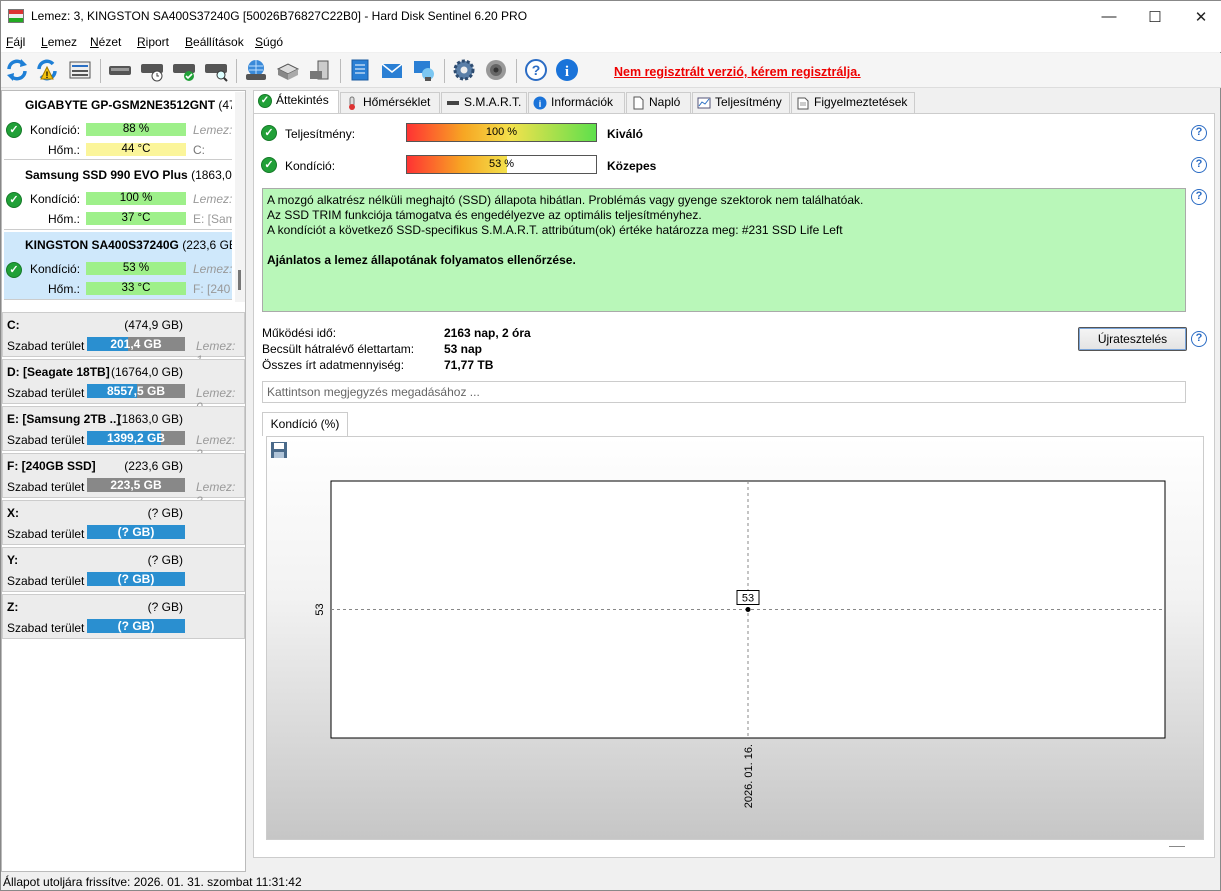 This screenshot has width=1221, height=891. Describe the element at coordinates (136, 485) in the screenshot. I see `free-space-bar: 223,5 GB` at that location.